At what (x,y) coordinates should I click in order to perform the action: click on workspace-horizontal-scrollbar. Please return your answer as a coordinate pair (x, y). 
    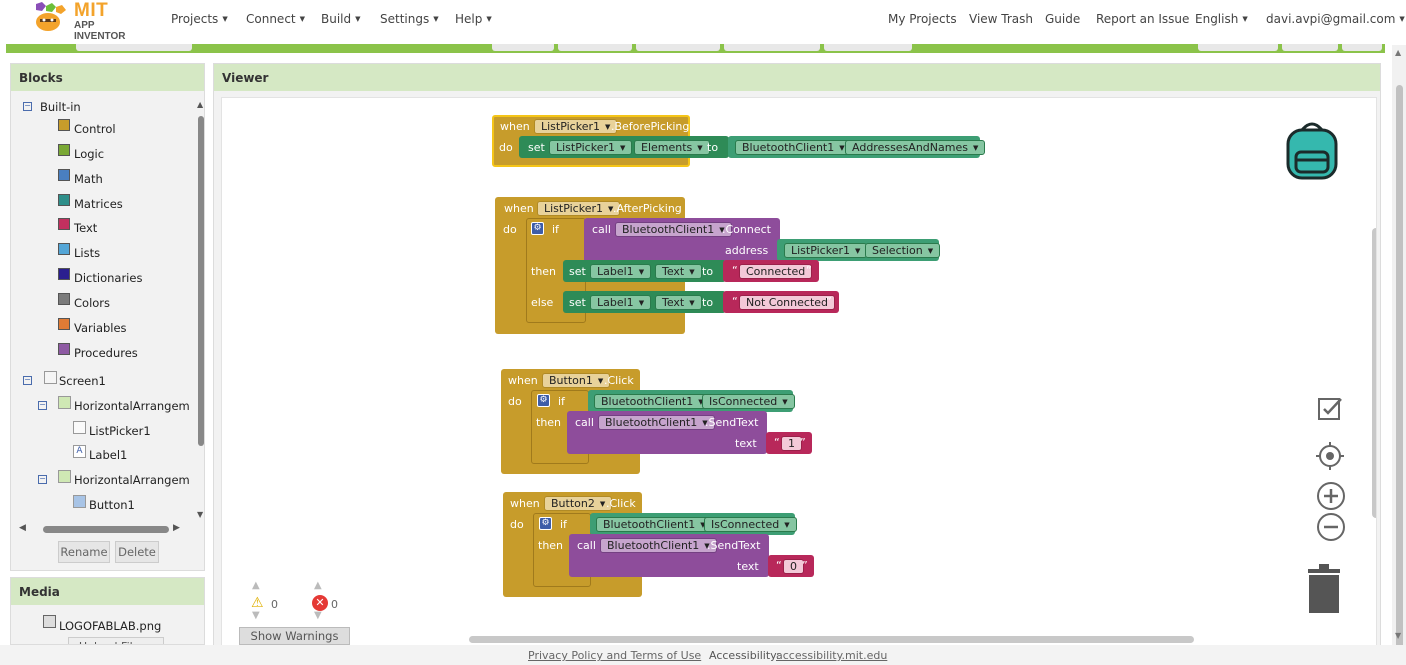
    Looking at the image, I should click on (831, 639).